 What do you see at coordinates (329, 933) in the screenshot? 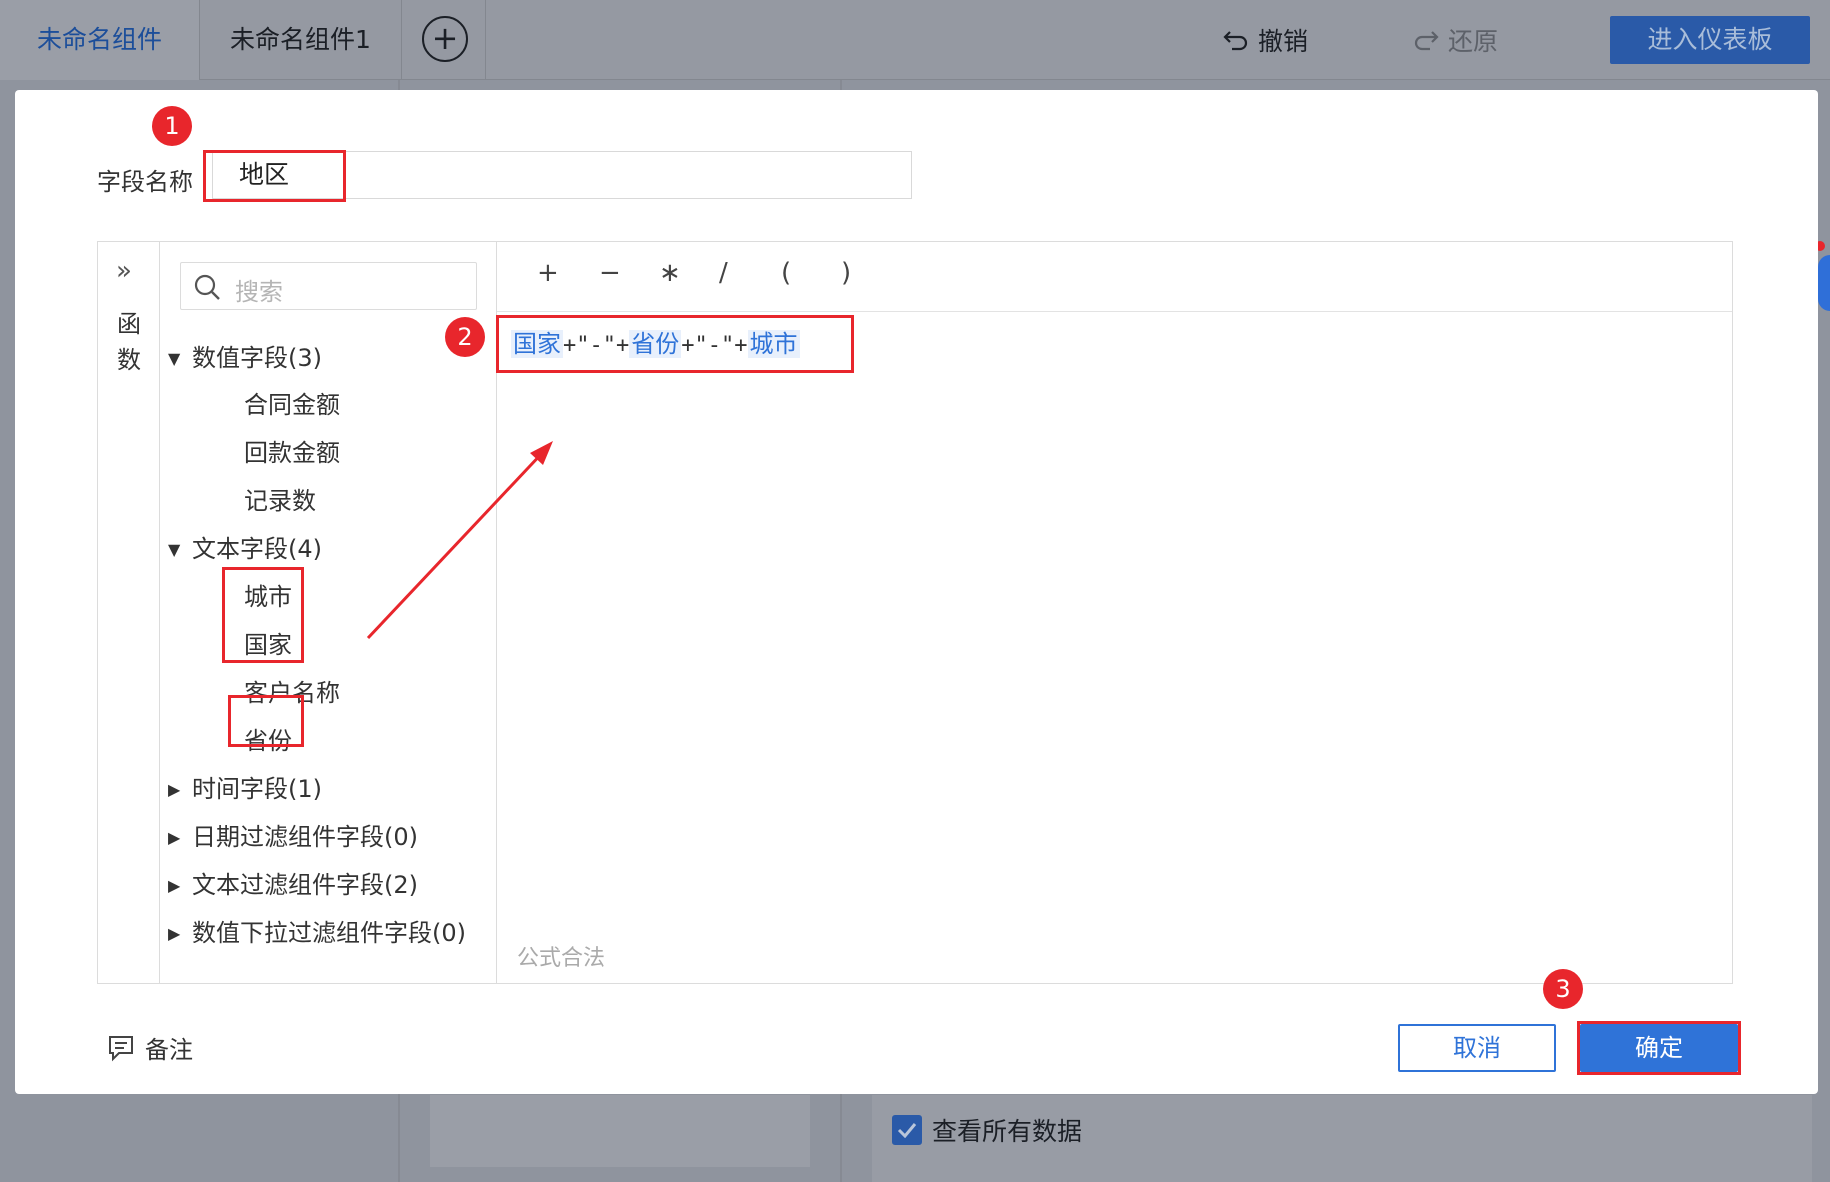
I see `group-label: 数值下拉过滤组件字段(0)` at bounding box center [329, 933].